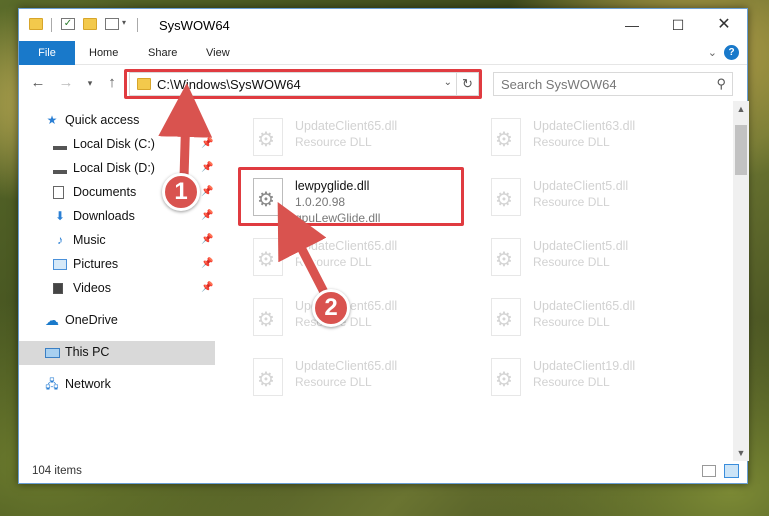  Describe the element at coordinates (245, 193) in the screenshot. I see `annotation-arrows` at that location.